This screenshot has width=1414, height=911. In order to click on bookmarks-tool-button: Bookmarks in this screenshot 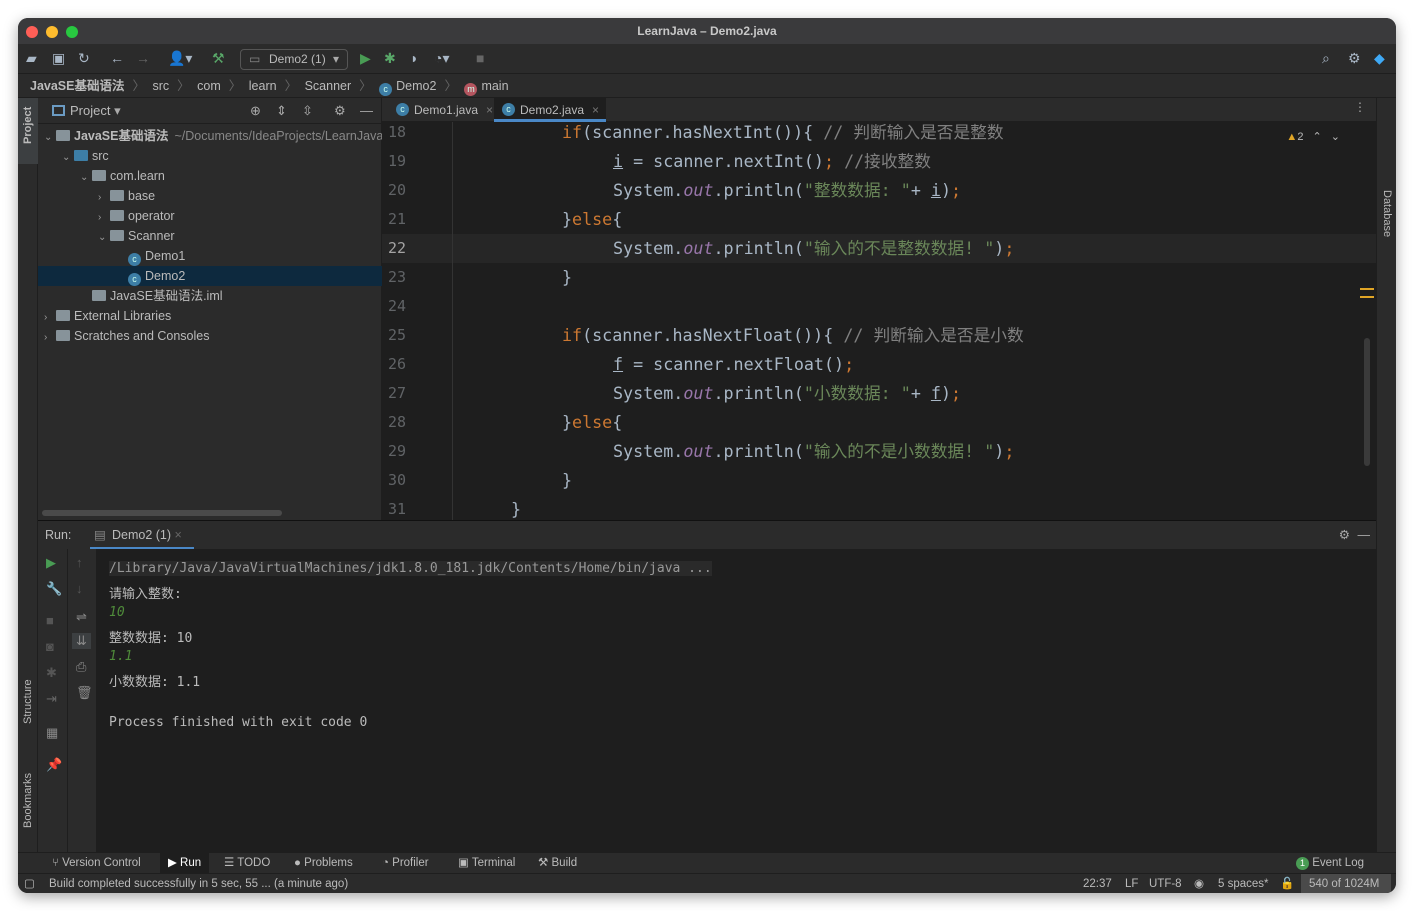, I will do `click(28, 800)`.